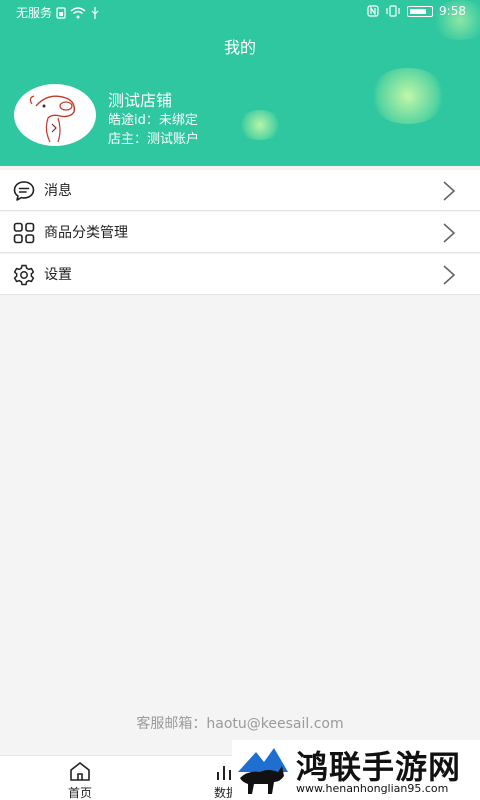 Image resolution: width=480 pixels, height=800 pixels. Describe the element at coordinates (240, 274) in the screenshot. I see `menu-item-settings: 设置` at that location.